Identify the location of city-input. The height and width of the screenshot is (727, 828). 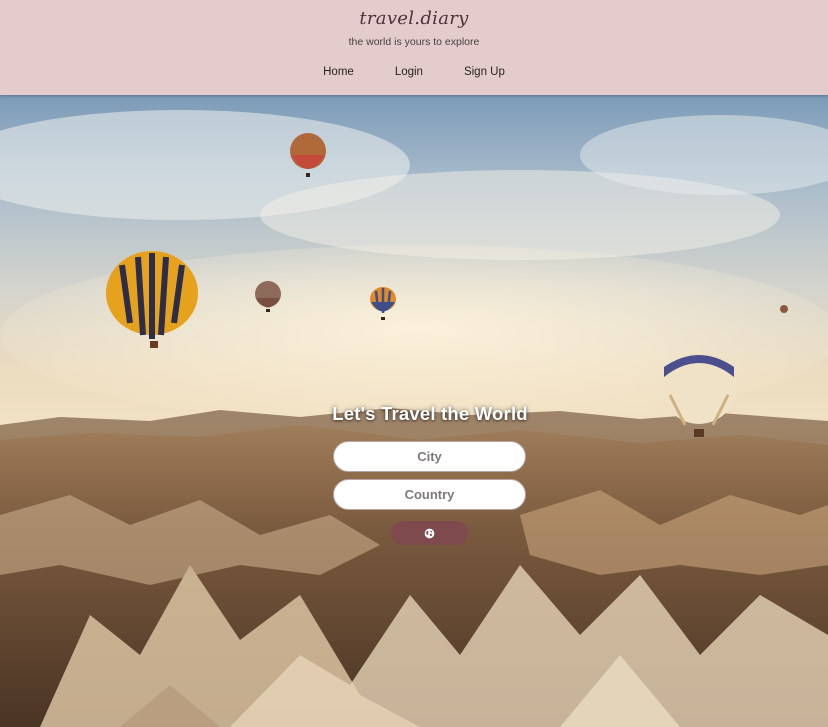
(429, 456).